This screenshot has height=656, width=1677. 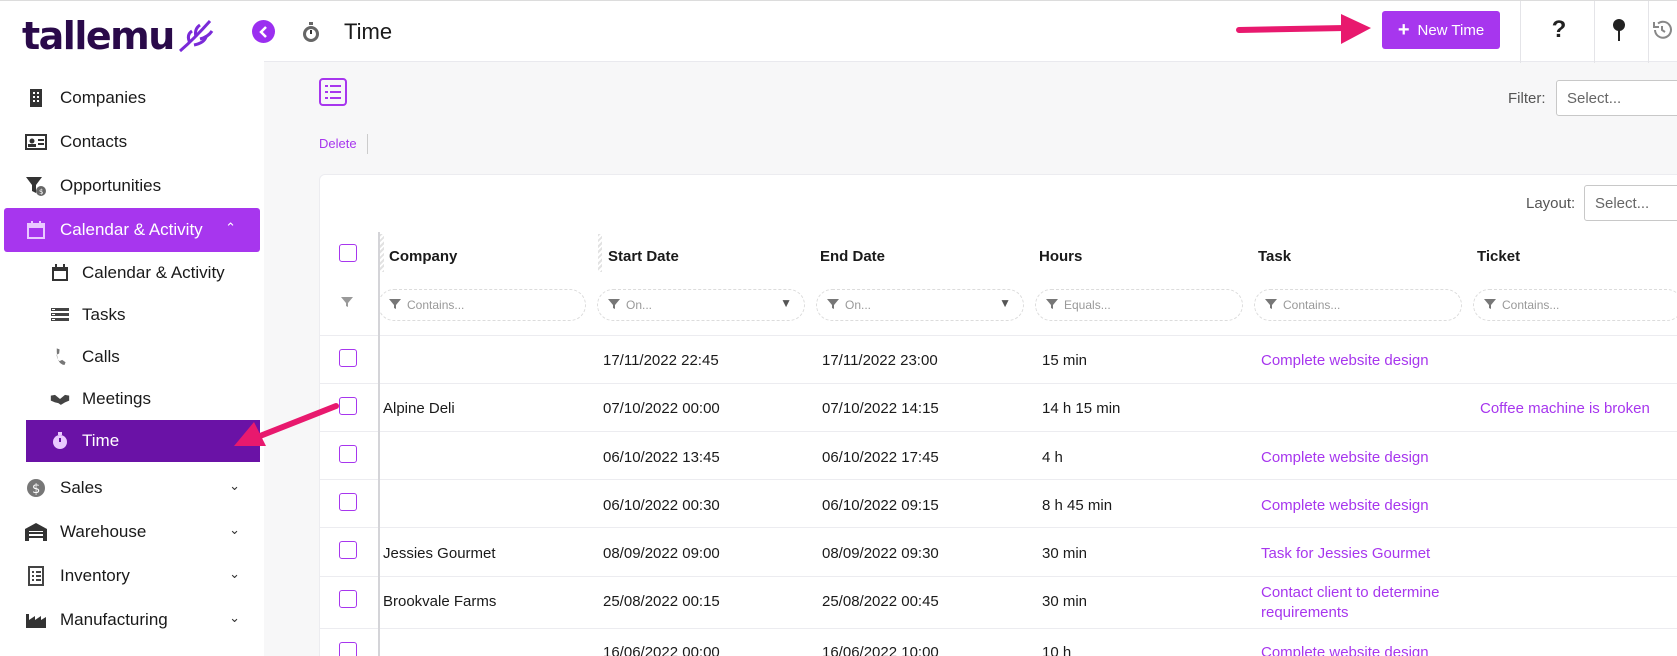 I want to click on task-link: Task for Jessies Gourmet, so click(x=1345, y=553).